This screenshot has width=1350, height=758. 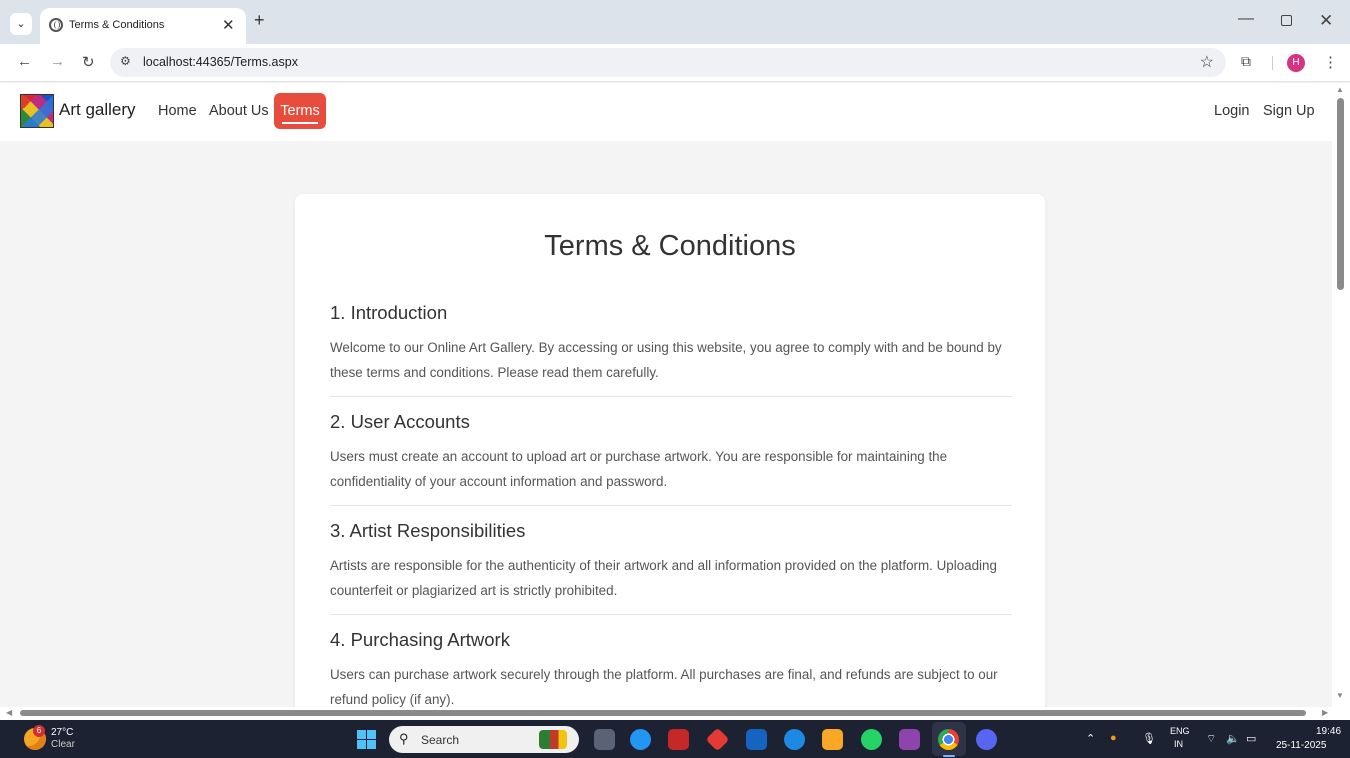 I want to click on tab-search-chevron-icon: ⌄, so click(x=21, y=24).